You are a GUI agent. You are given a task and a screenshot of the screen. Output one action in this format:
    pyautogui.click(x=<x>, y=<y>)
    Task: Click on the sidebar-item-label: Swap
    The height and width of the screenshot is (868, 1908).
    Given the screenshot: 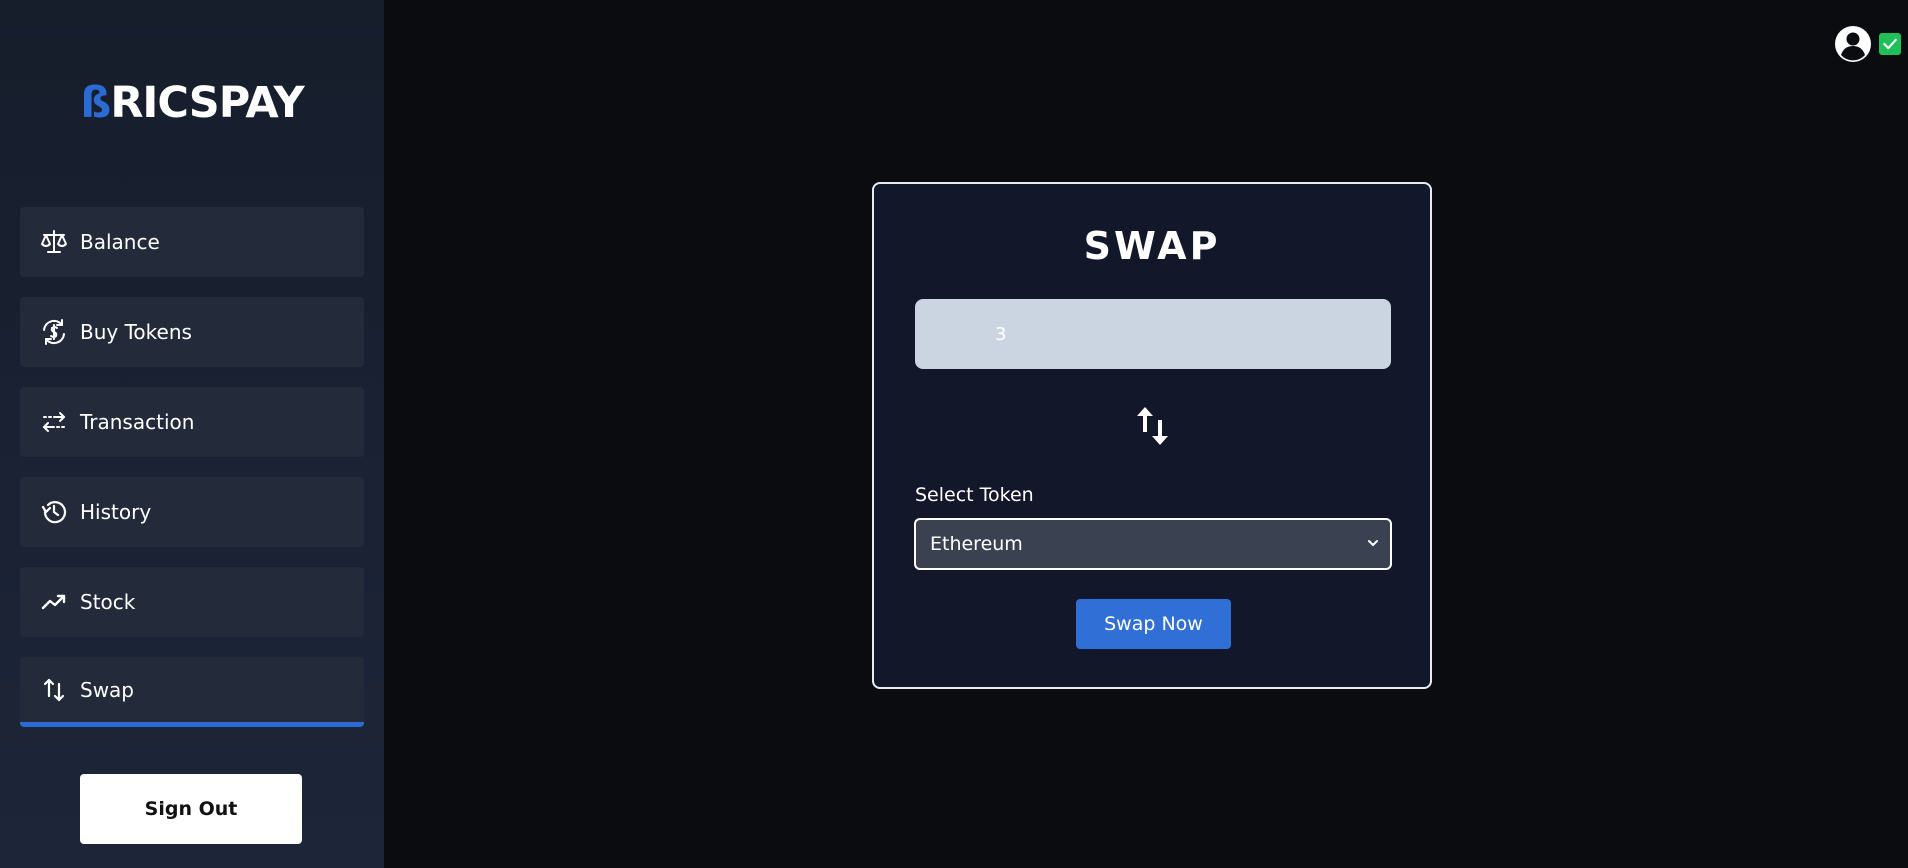 What is the action you would take?
    pyautogui.click(x=107, y=689)
    